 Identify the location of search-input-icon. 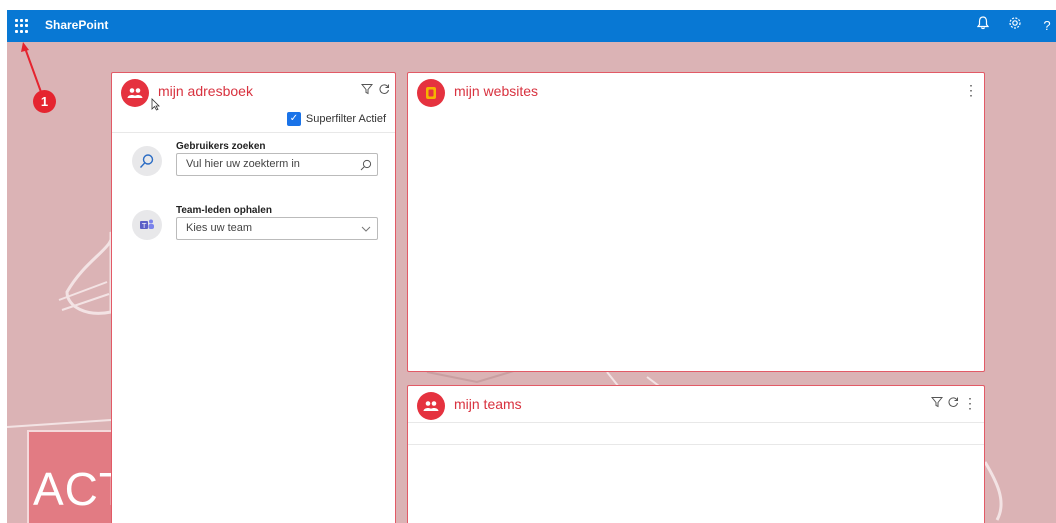
(366, 167).